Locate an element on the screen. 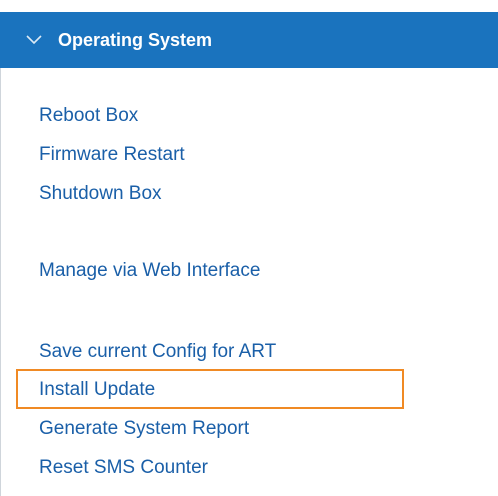  section-title: Operating System is located at coordinates (135, 39).